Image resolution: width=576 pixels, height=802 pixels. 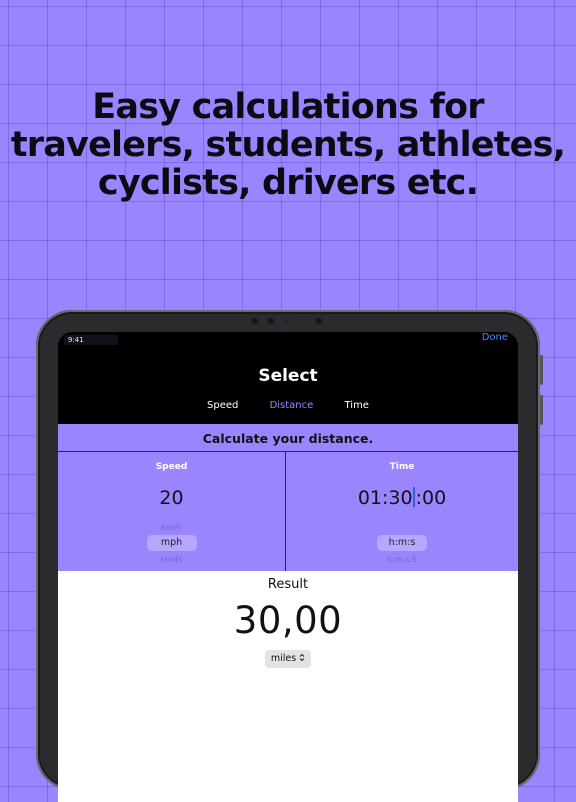 What do you see at coordinates (172, 511) in the screenshot?
I see `speed-panel: Speed 20 km/h mph knots` at bounding box center [172, 511].